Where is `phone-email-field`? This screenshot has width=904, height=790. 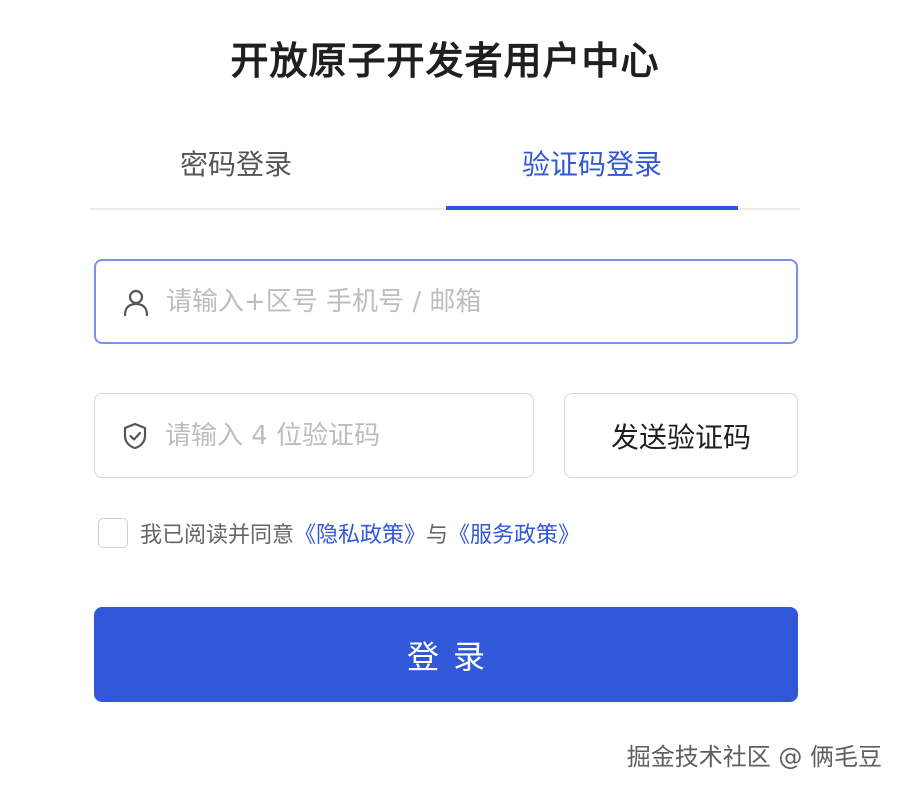
phone-email-field is located at coordinates (446, 301).